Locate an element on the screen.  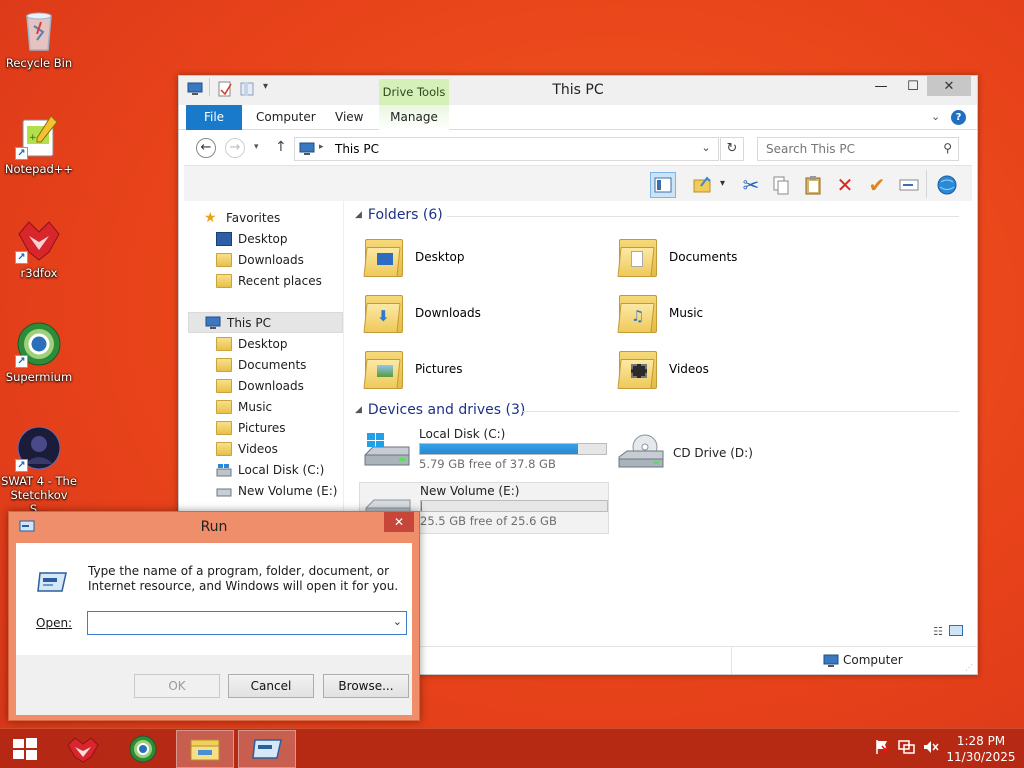
desktop-icon-supermium: ↗ Supermium is located at coordinates (39, 352).